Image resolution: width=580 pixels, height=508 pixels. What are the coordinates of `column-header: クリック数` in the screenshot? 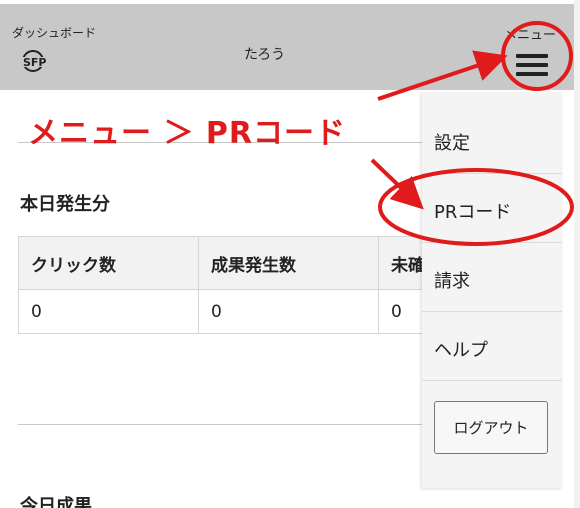 It's located at (108, 263).